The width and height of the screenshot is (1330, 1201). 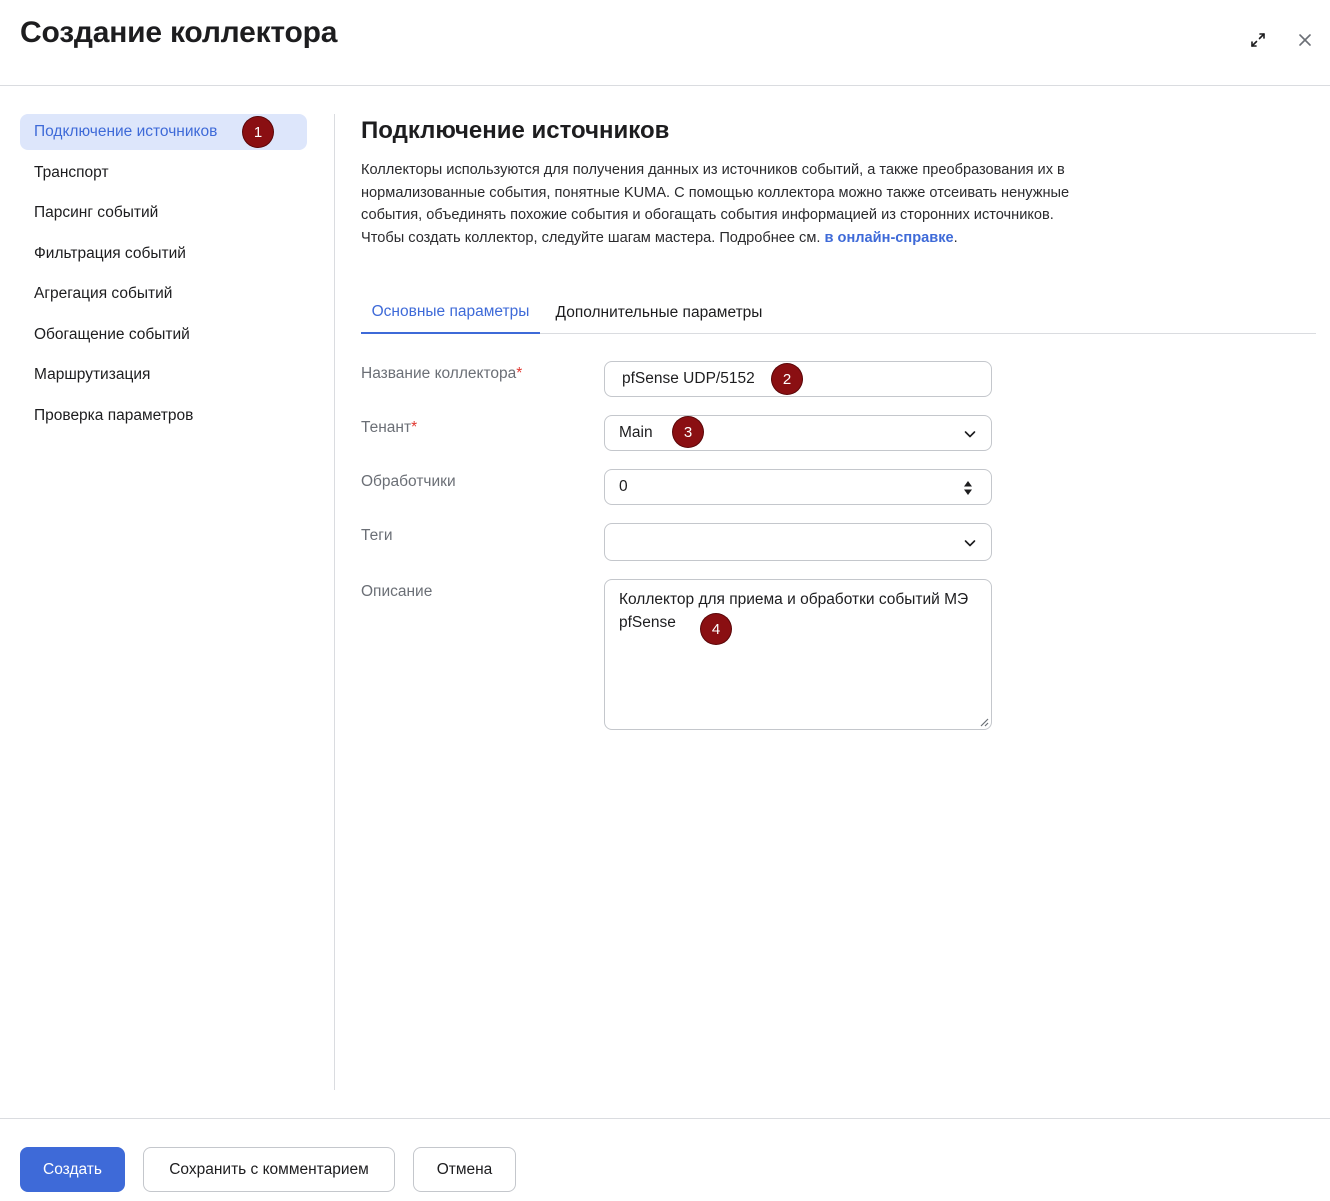 I want to click on sidebar-item-event-filtering: Фильтрация событий, so click(x=163, y=254).